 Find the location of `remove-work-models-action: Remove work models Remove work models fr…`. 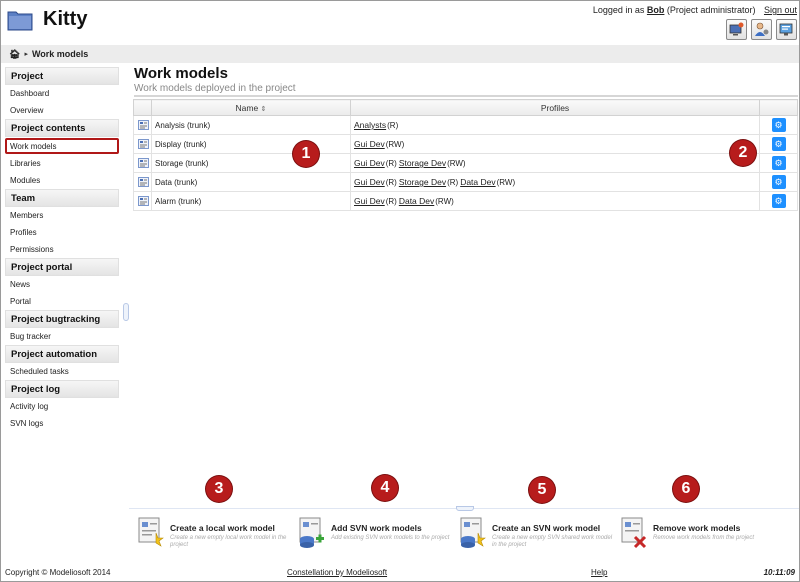

remove-work-models-action: Remove work models Remove work models fr… is located at coordinates (700, 534).